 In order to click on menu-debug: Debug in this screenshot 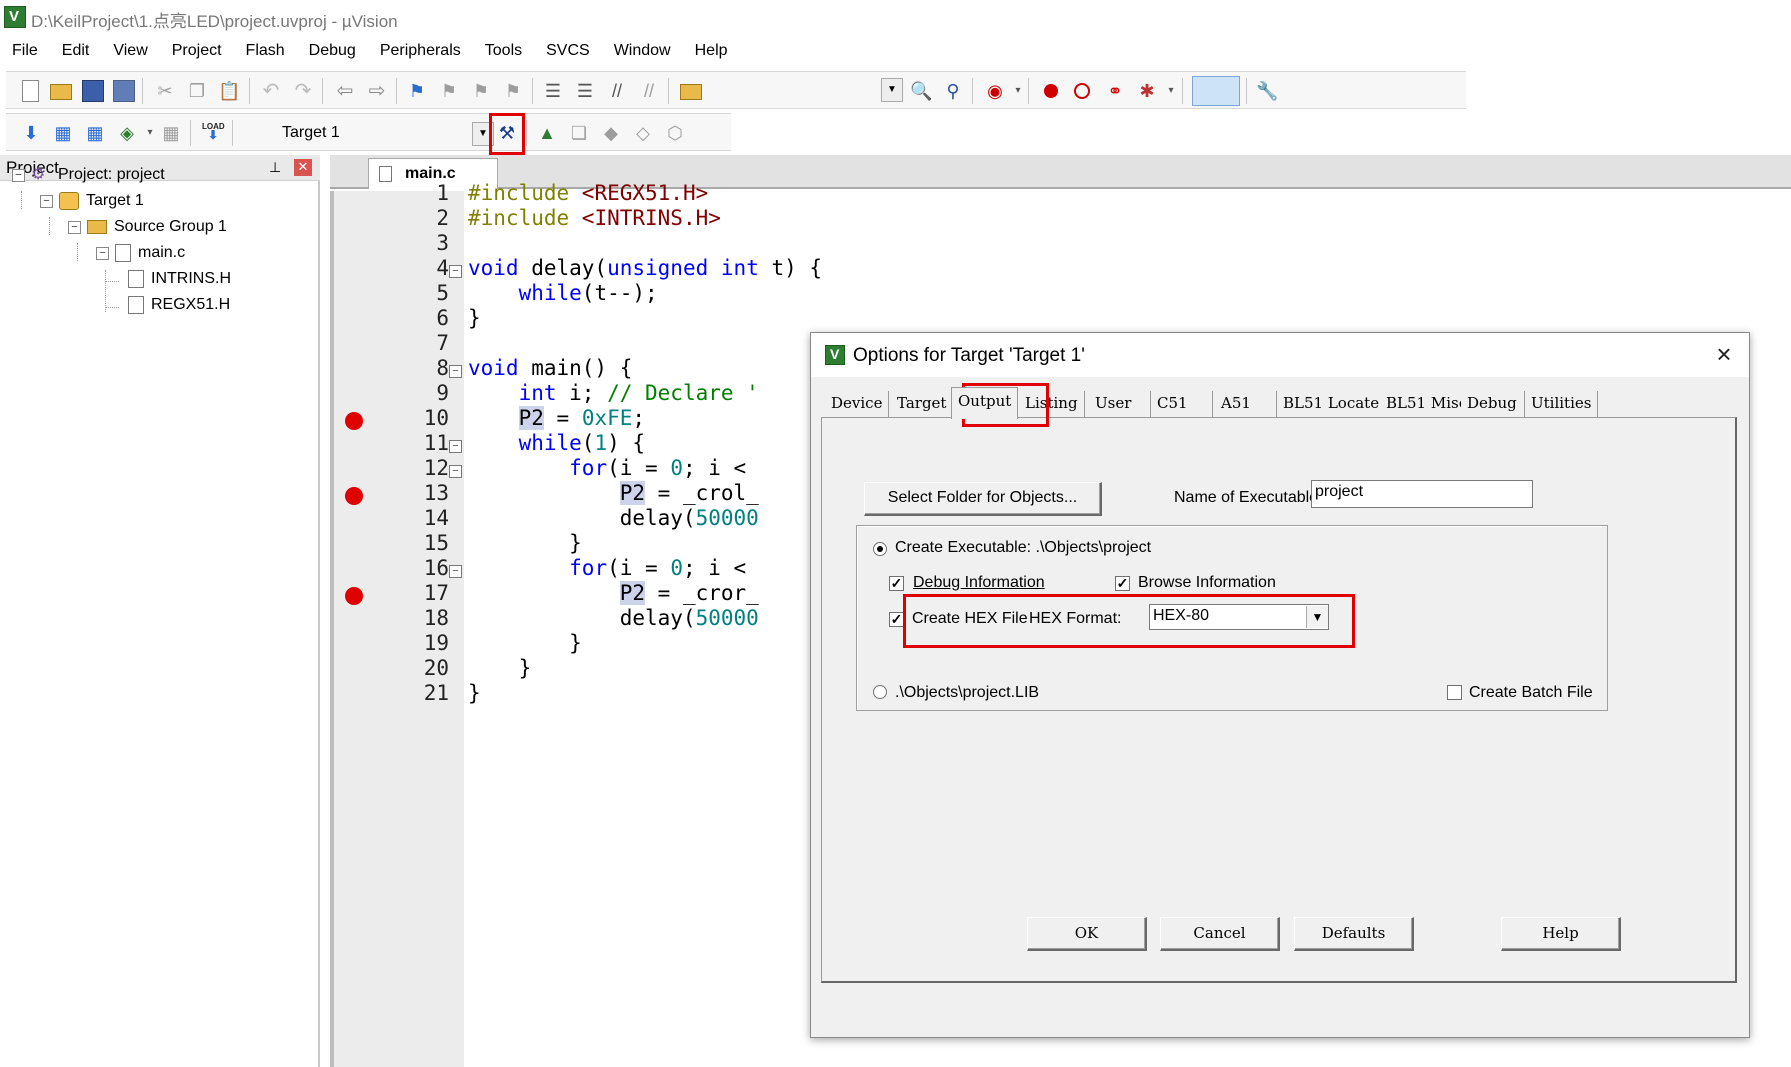, I will do `click(332, 52)`.